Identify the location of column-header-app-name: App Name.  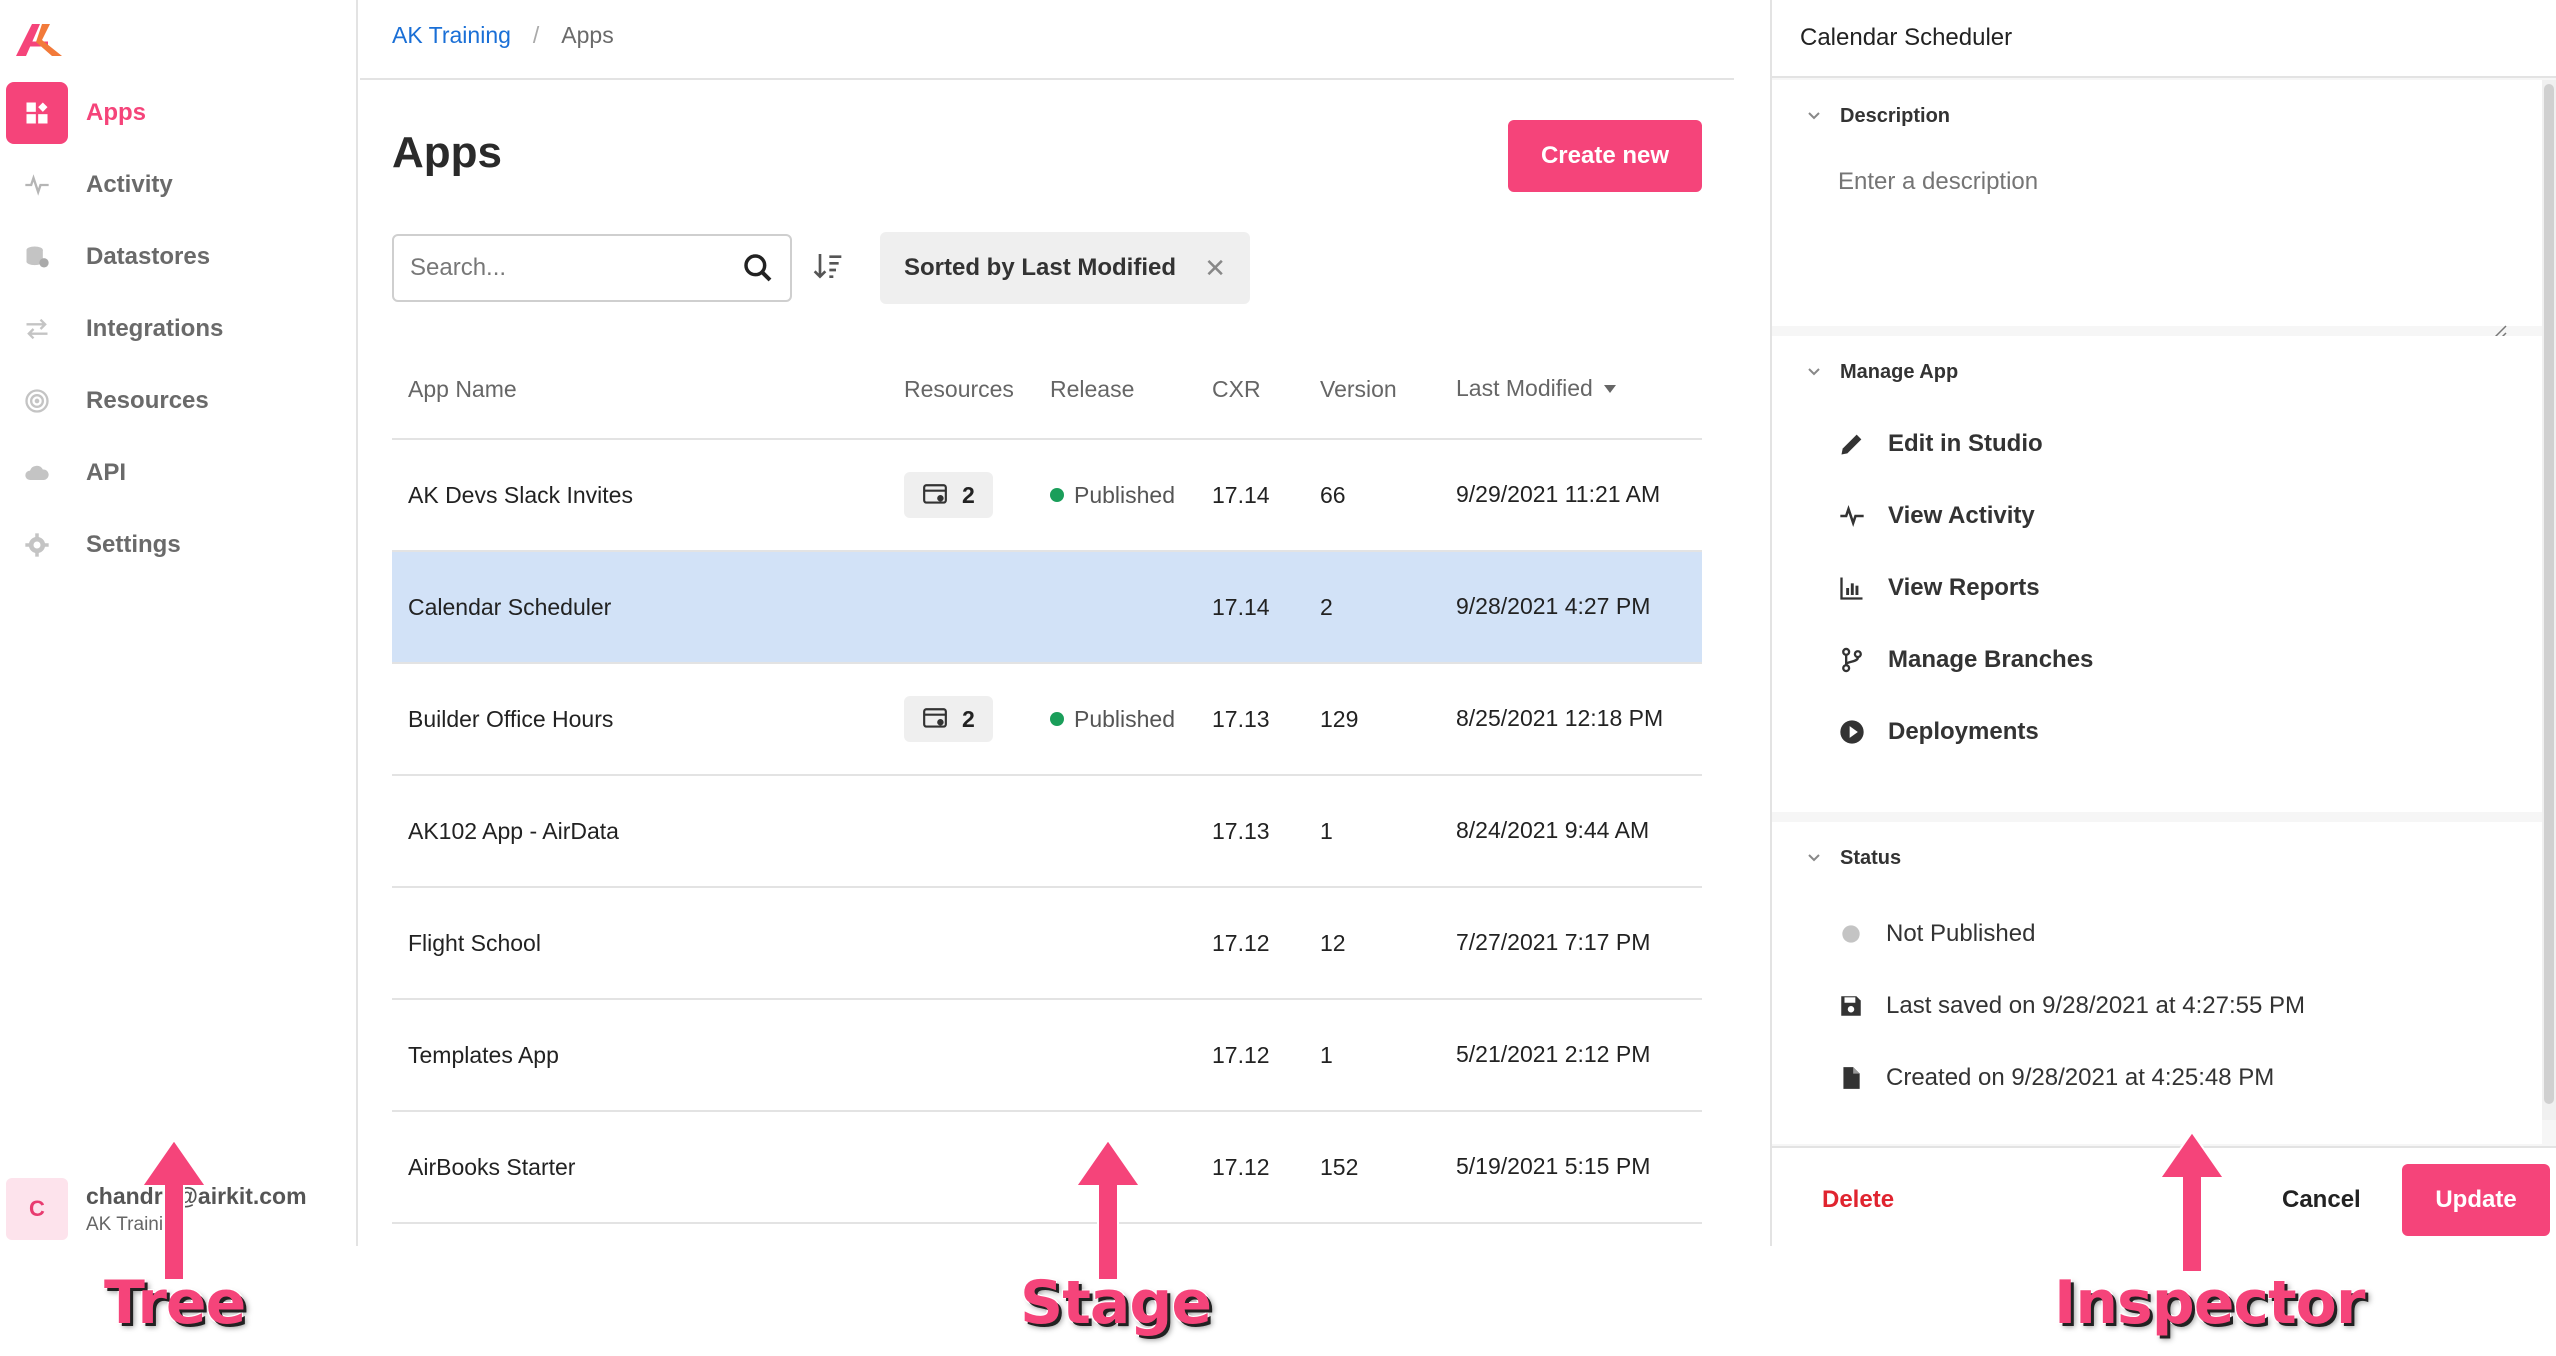
(648, 389).